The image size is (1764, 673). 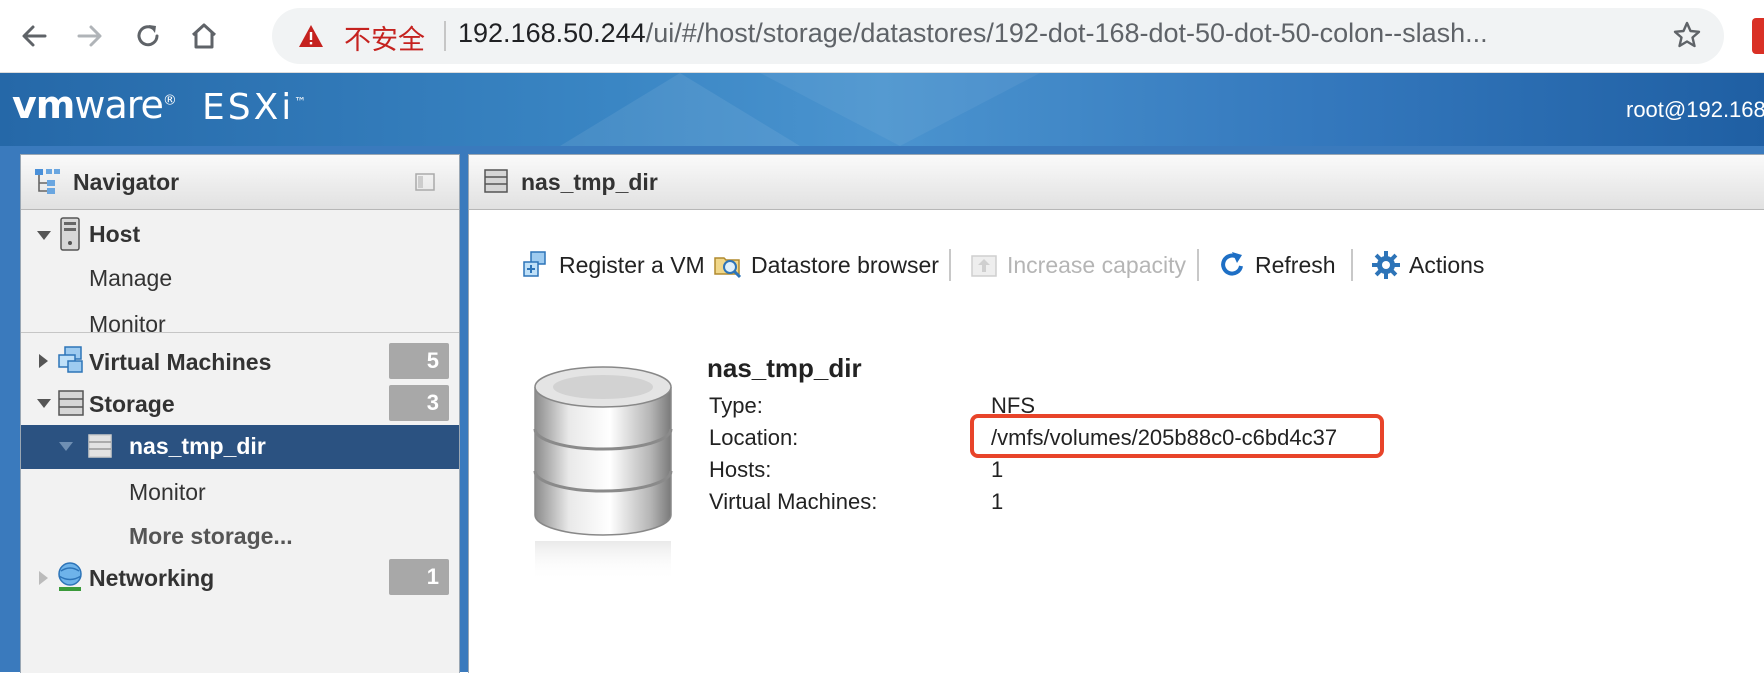 I want to click on refresh-label: Refresh, so click(x=1295, y=264).